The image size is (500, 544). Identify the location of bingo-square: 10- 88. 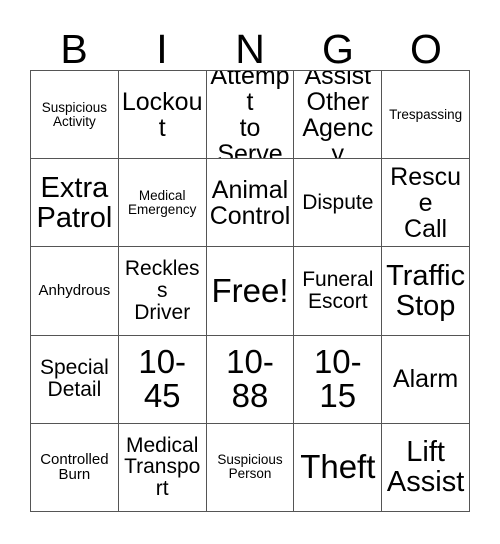
(250, 379).